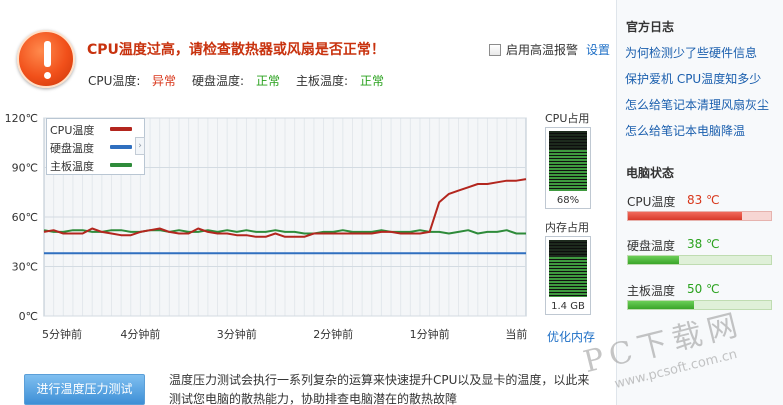 The image size is (783, 405). I want to click on legend-swatch-disk, so click(121, 147).